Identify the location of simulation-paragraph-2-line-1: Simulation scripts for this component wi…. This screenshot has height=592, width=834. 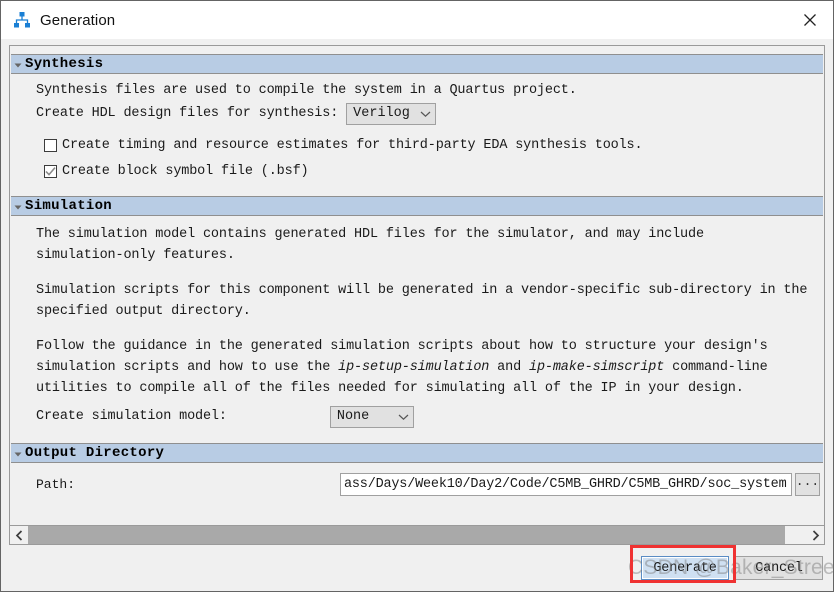
(422, 290).